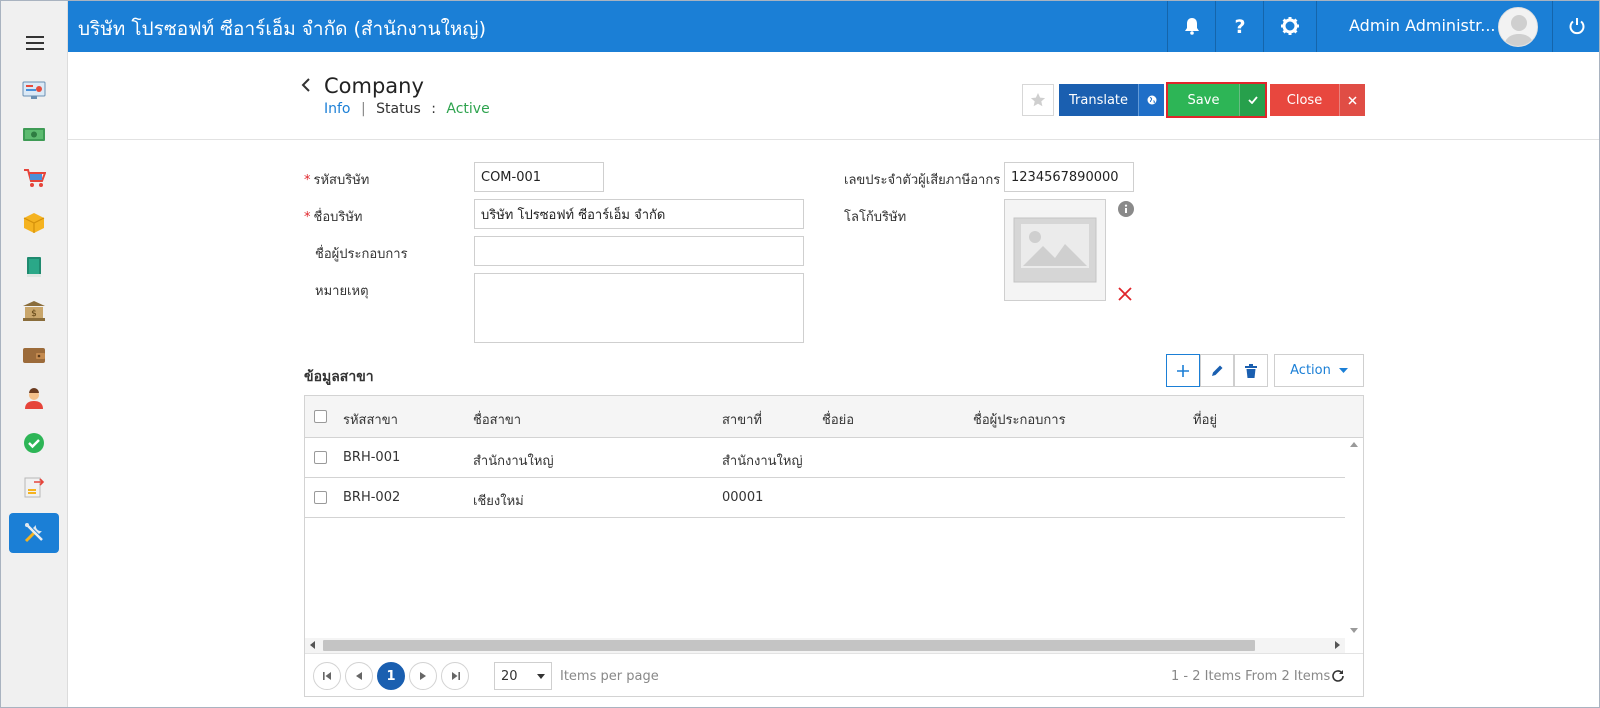 The height and width of the screenshot is (708, 1600). What do you see at coordinates (1069, 177) in the screenshot?
I see `tax-id-field: 1234567890000` at bounding box center [1069, 177].